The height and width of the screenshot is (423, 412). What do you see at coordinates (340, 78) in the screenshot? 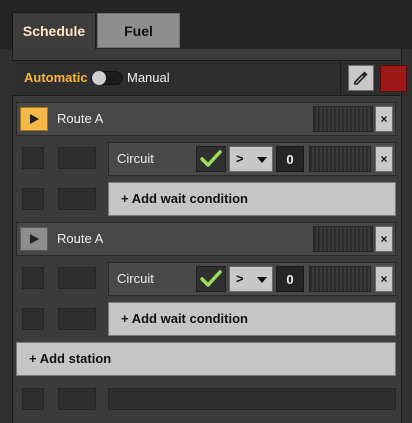
I see `divider` at bounding box center [340, 78].